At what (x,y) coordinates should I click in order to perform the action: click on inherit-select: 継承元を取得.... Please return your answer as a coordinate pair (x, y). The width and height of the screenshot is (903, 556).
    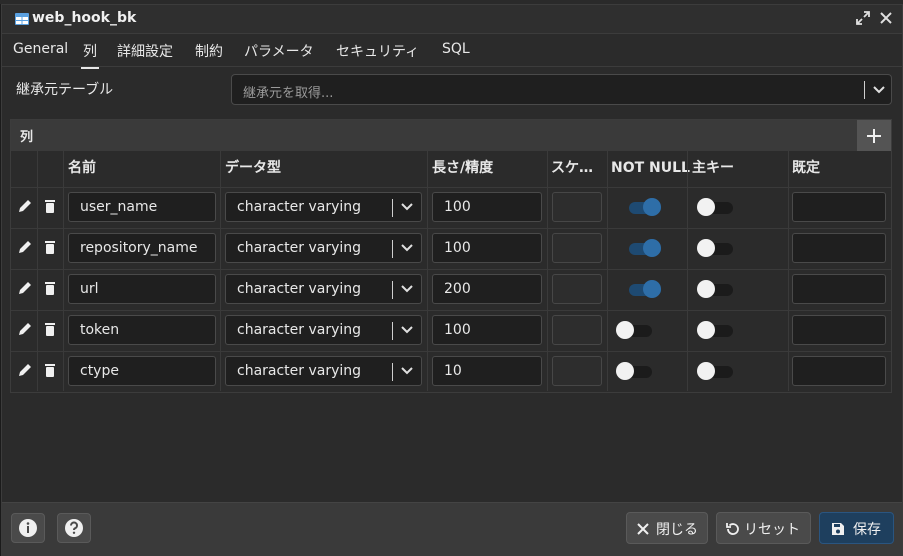
    Looking at the image, I should click on (561, 89).